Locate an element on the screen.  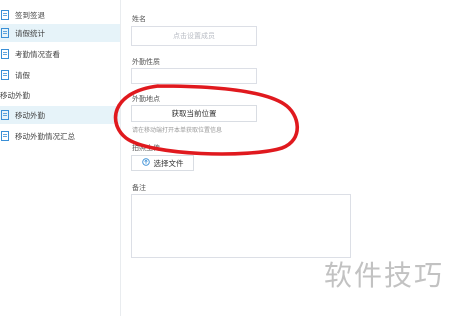
sidebar-section-title: 移动外勤 is located at coordinates (15, 95).